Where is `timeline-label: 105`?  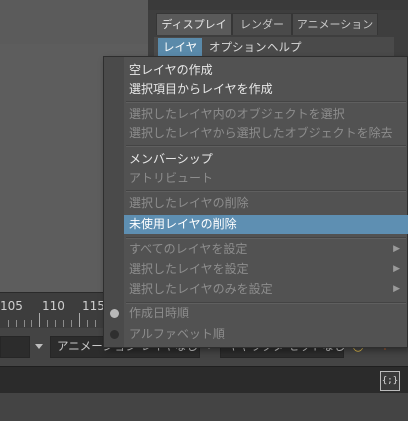 timeline-label: 105 is located at coordinates (11, 306).